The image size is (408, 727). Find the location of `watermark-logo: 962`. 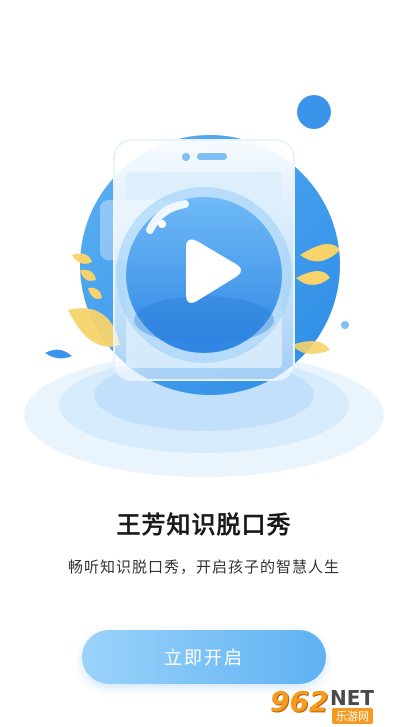

watermark-logo: 962 is located at coordinates (299, 701).